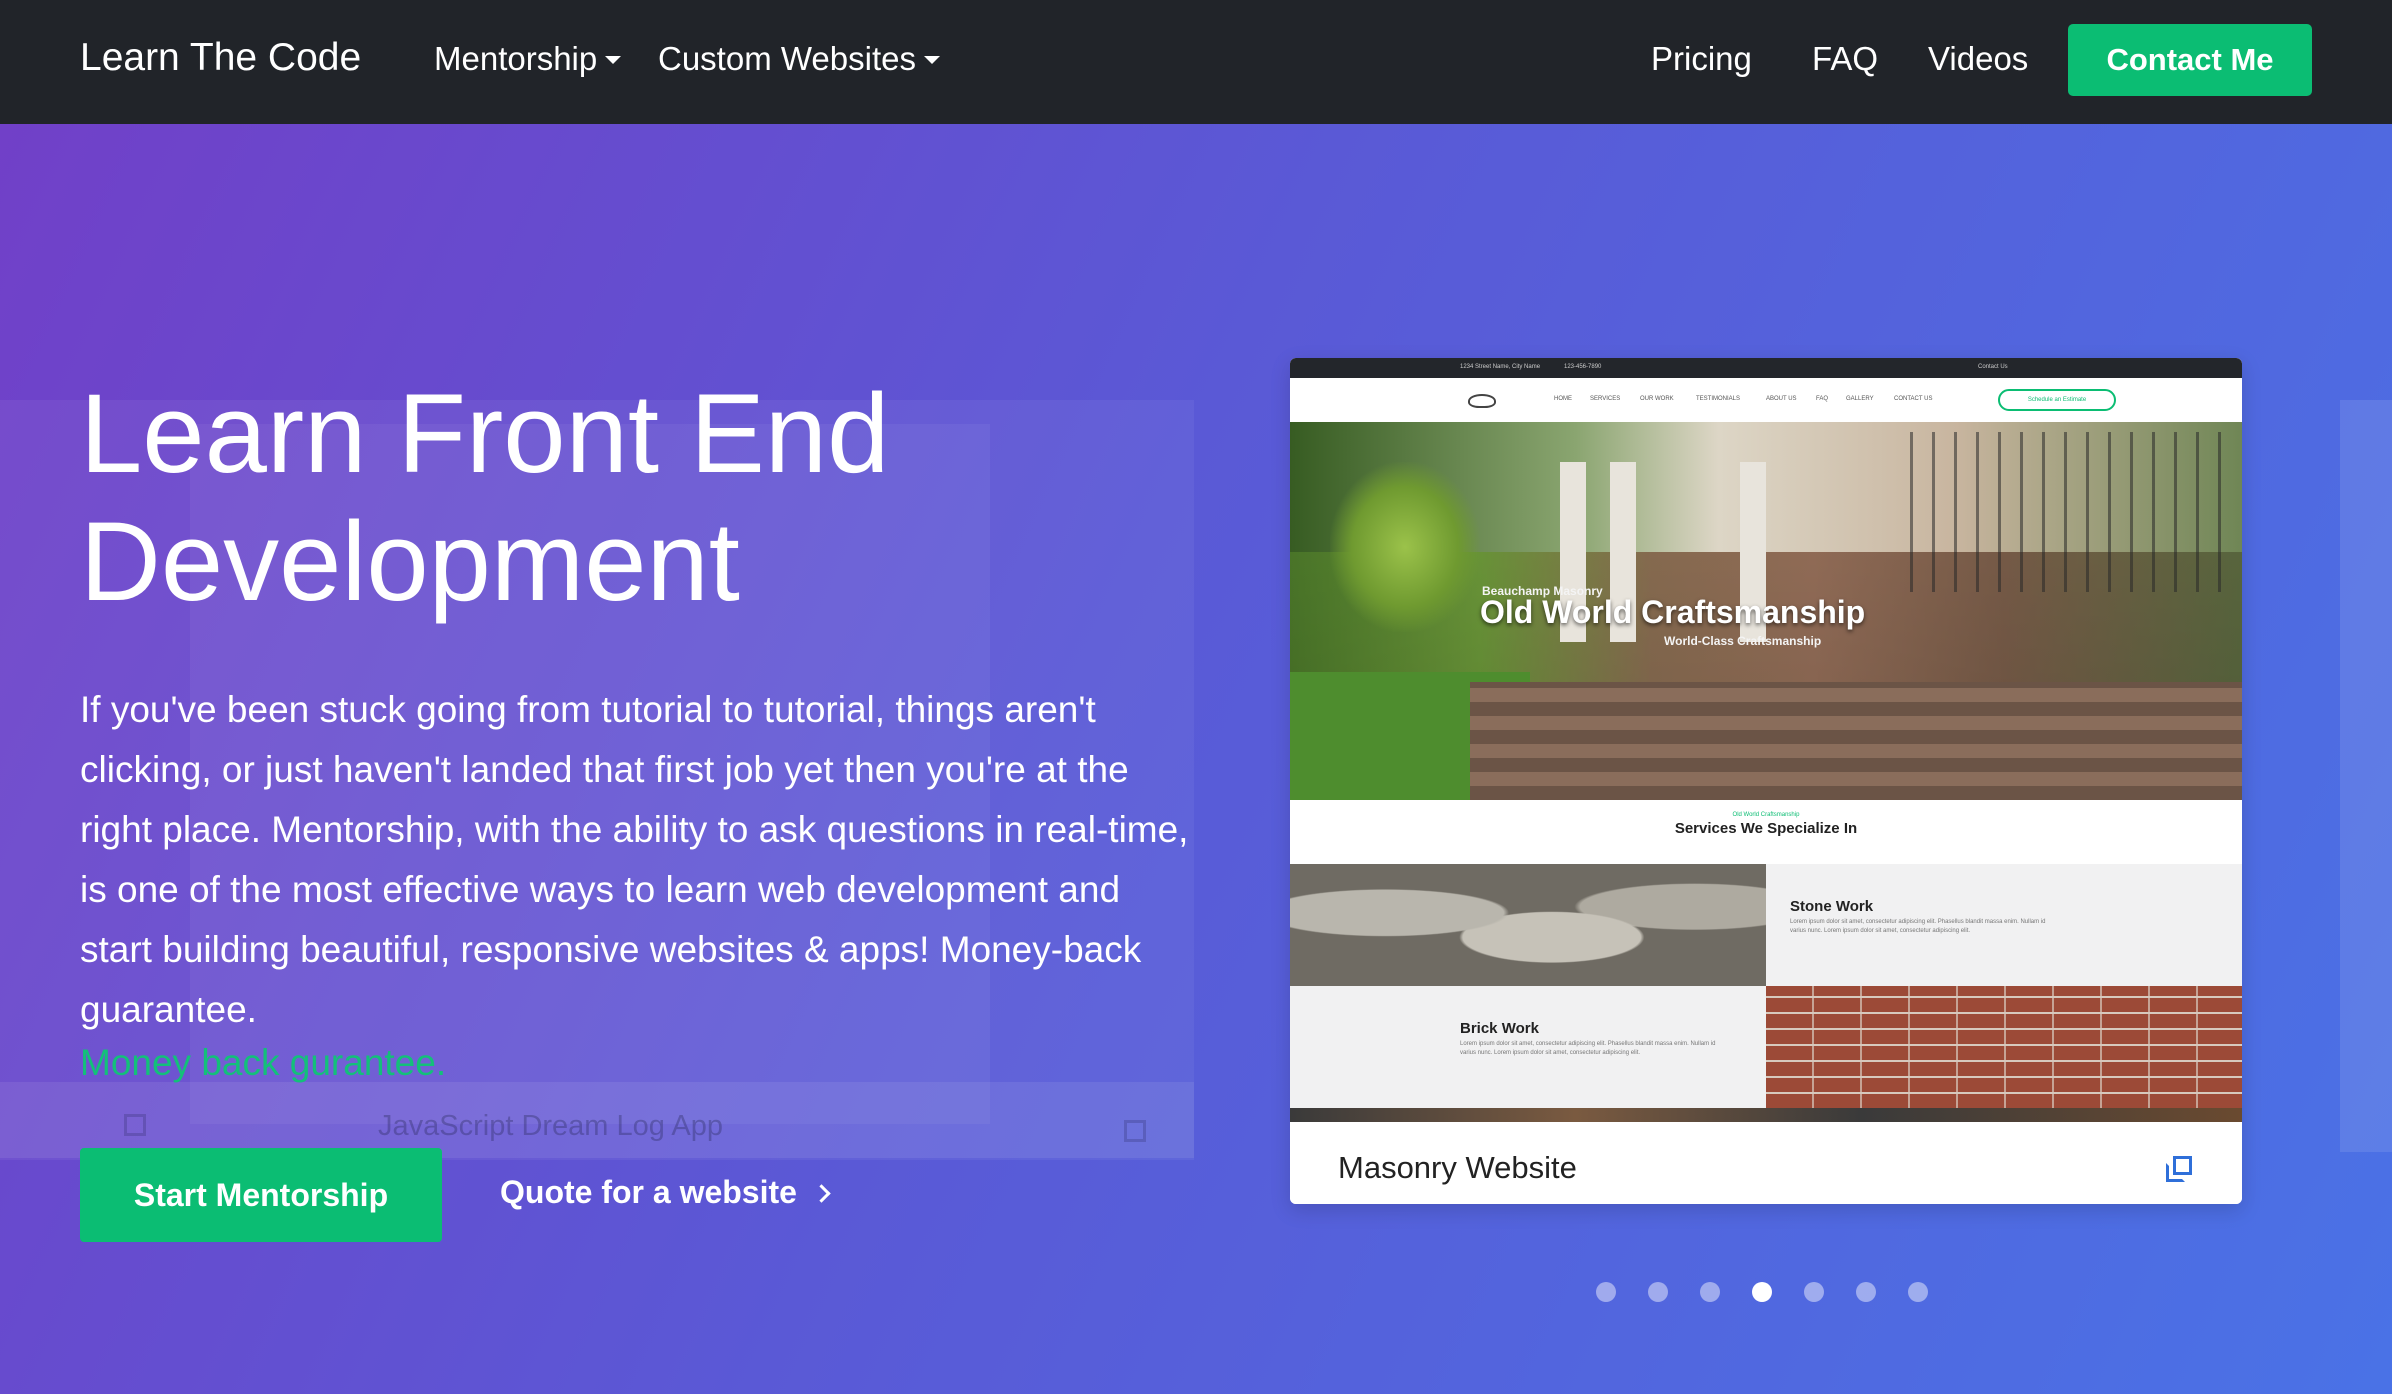  Describe the element at coordinates (1856, 741) in the screenshot. I see `preview-stone-wall` at that location.